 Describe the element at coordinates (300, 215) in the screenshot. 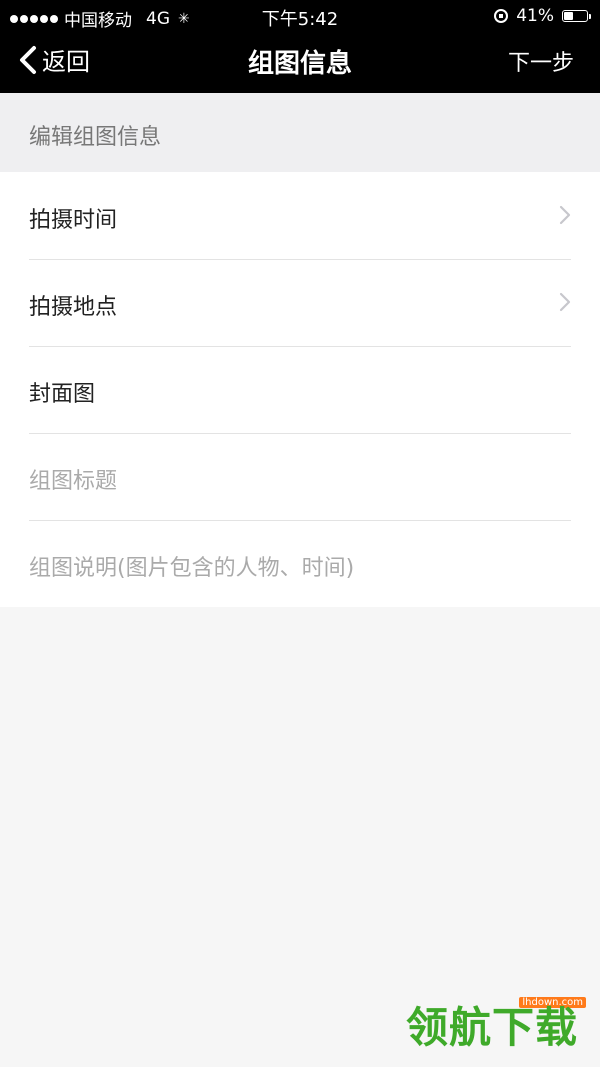

I see `list-item-shooting-time: 拍摄时间` at that location.